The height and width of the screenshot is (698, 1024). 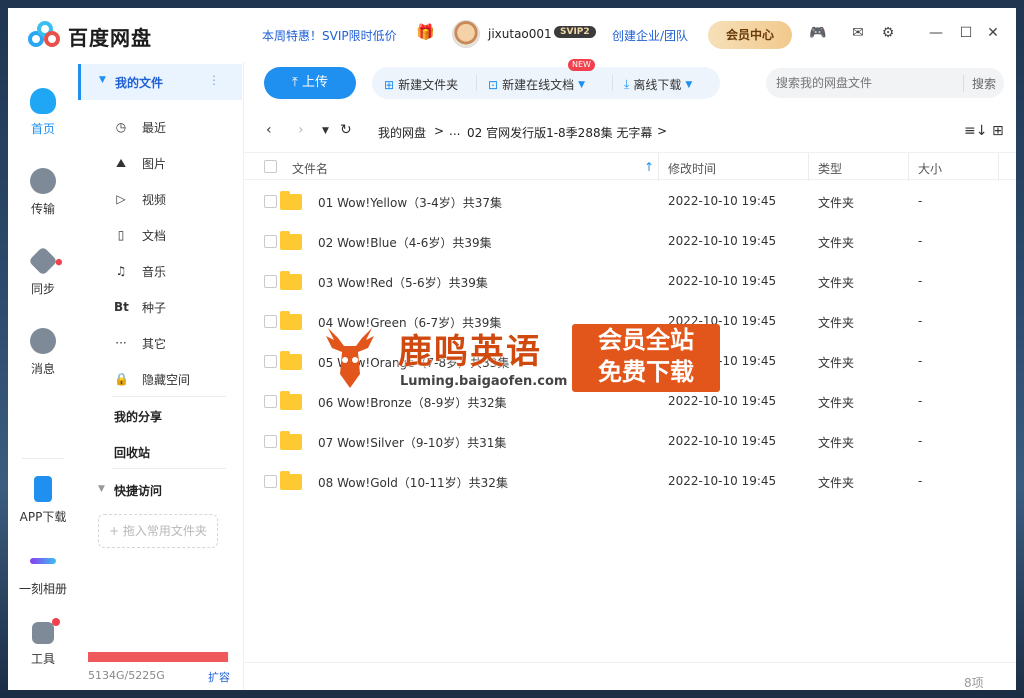 I want to click on gift-icon: 🎁, so click(x=425, y=32).